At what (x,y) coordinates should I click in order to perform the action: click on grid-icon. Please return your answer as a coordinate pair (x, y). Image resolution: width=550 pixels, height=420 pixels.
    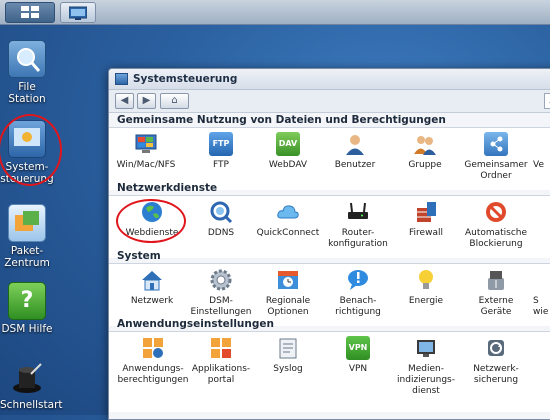
    Looking at the image, I should click on (30, 12).